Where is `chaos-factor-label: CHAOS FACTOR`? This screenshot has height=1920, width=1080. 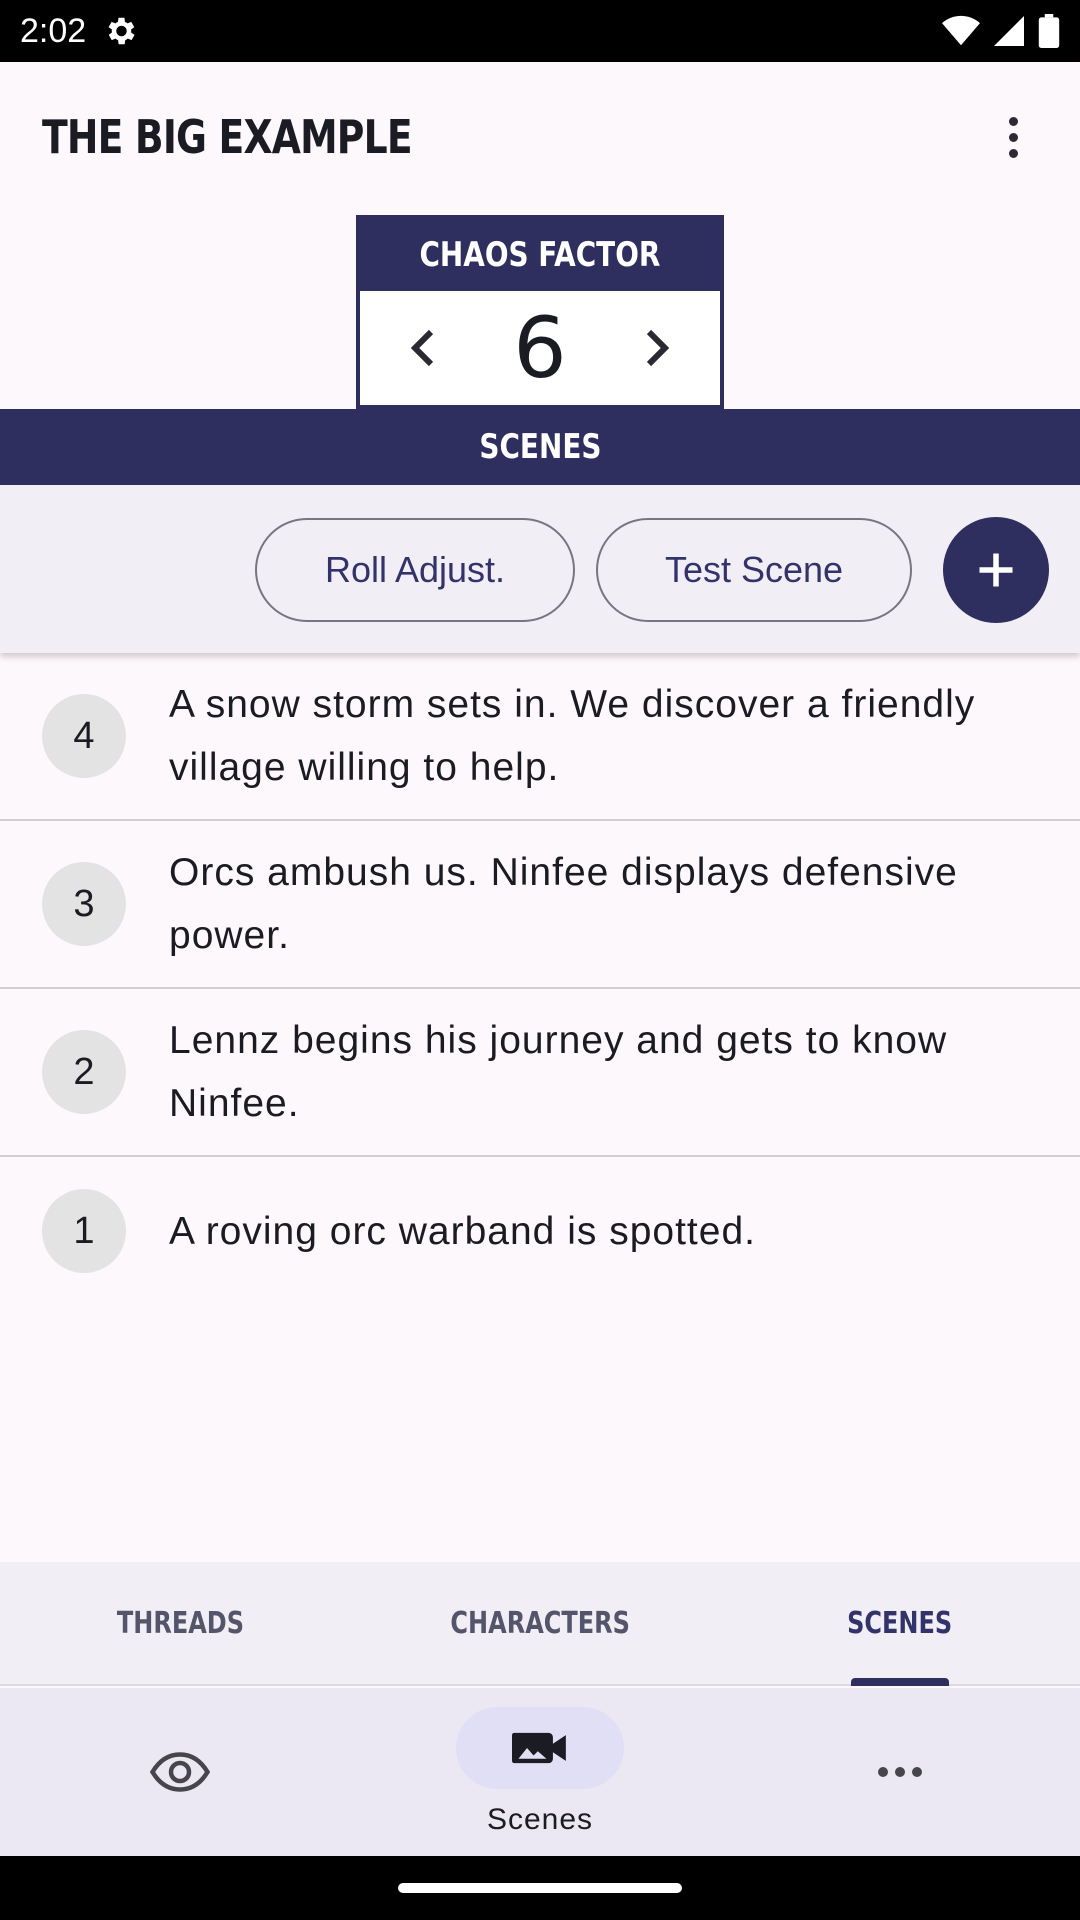 chaos-factor-label: CHAOS FACTOR is located at coordinates (540, 255).